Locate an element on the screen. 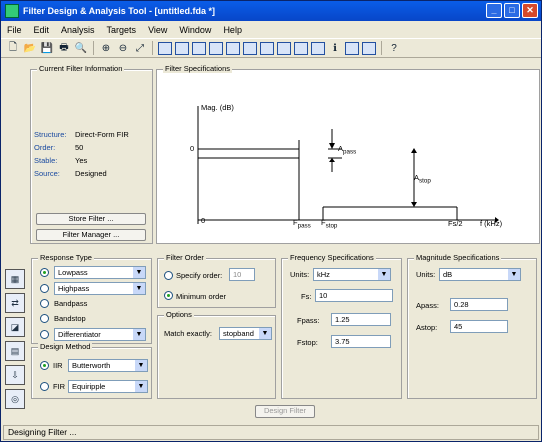 This screenshot has width=542, height=442. print-preview-icon: 🔍 is located at coordinates (81, 48).